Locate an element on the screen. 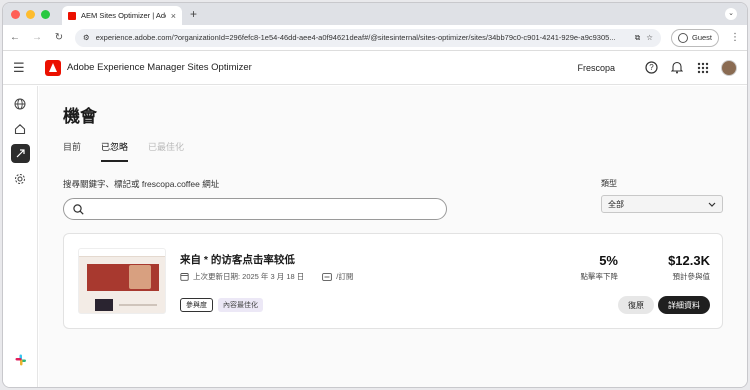 Image resolution: width=750 pixels, height=390 pixels. restore-button: 復原 is located at coordinates (636, 305).